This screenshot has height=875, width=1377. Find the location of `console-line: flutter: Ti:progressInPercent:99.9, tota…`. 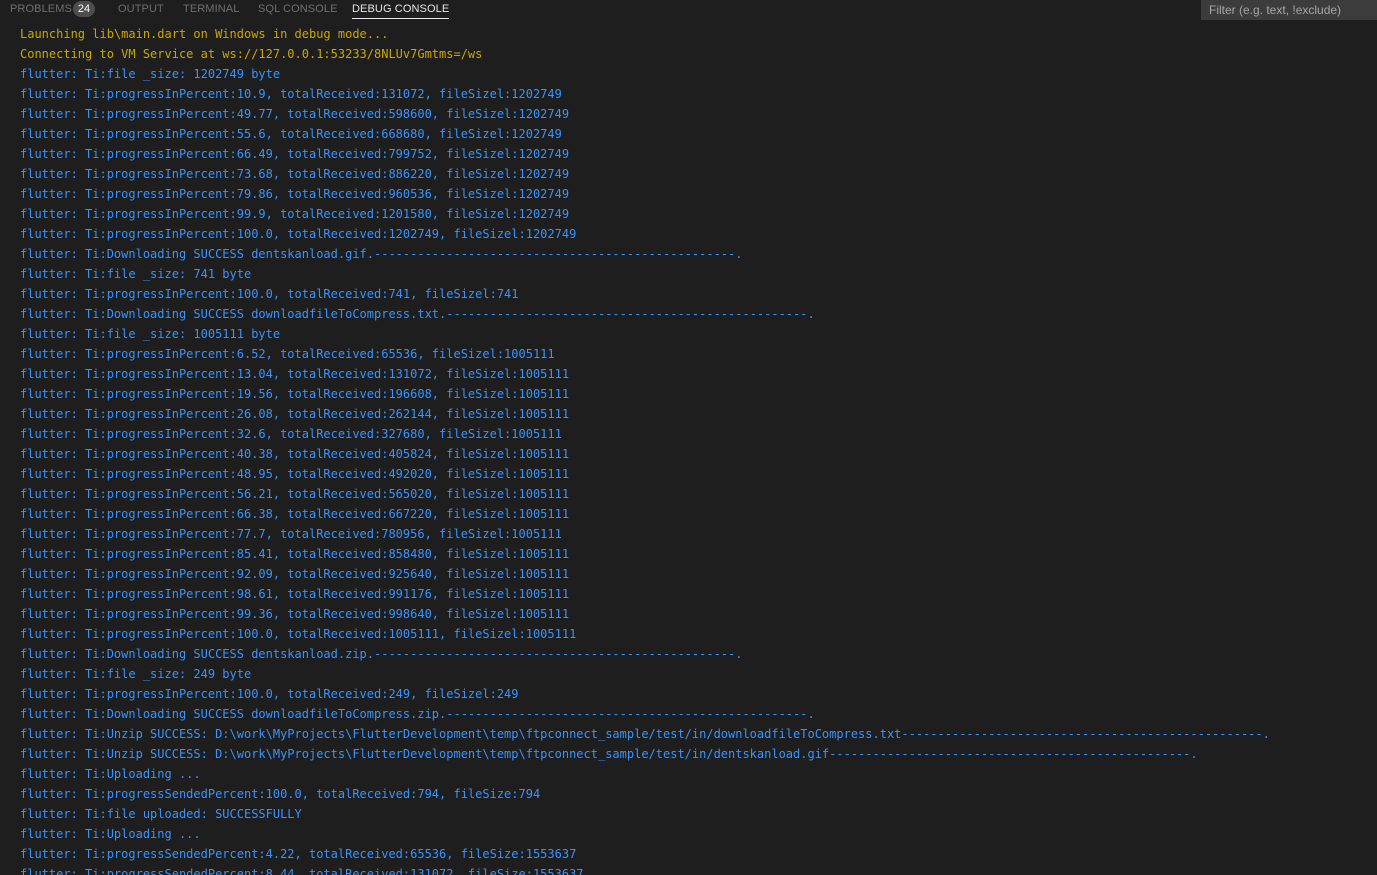

console-line: flutter: Ti:progressInPercent:99.9, tota… is located at coordinates (295, 214).